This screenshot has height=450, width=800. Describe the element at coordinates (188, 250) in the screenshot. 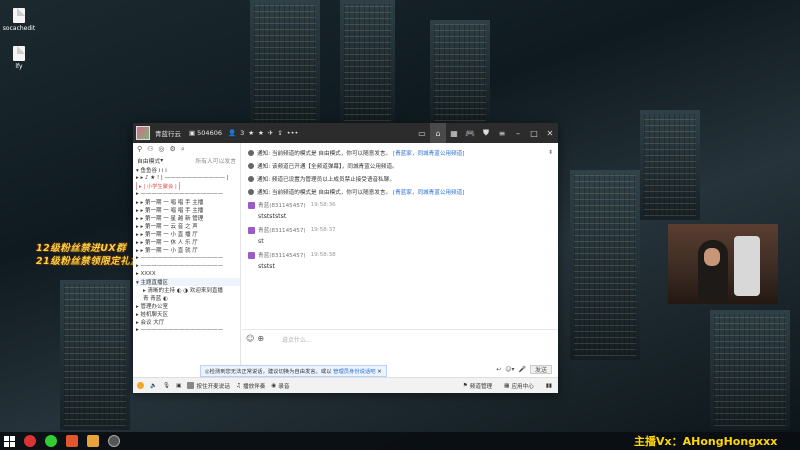

I see `channel-item: ▸ ▸ 第一期 一 小 直 就 厅` at that location.